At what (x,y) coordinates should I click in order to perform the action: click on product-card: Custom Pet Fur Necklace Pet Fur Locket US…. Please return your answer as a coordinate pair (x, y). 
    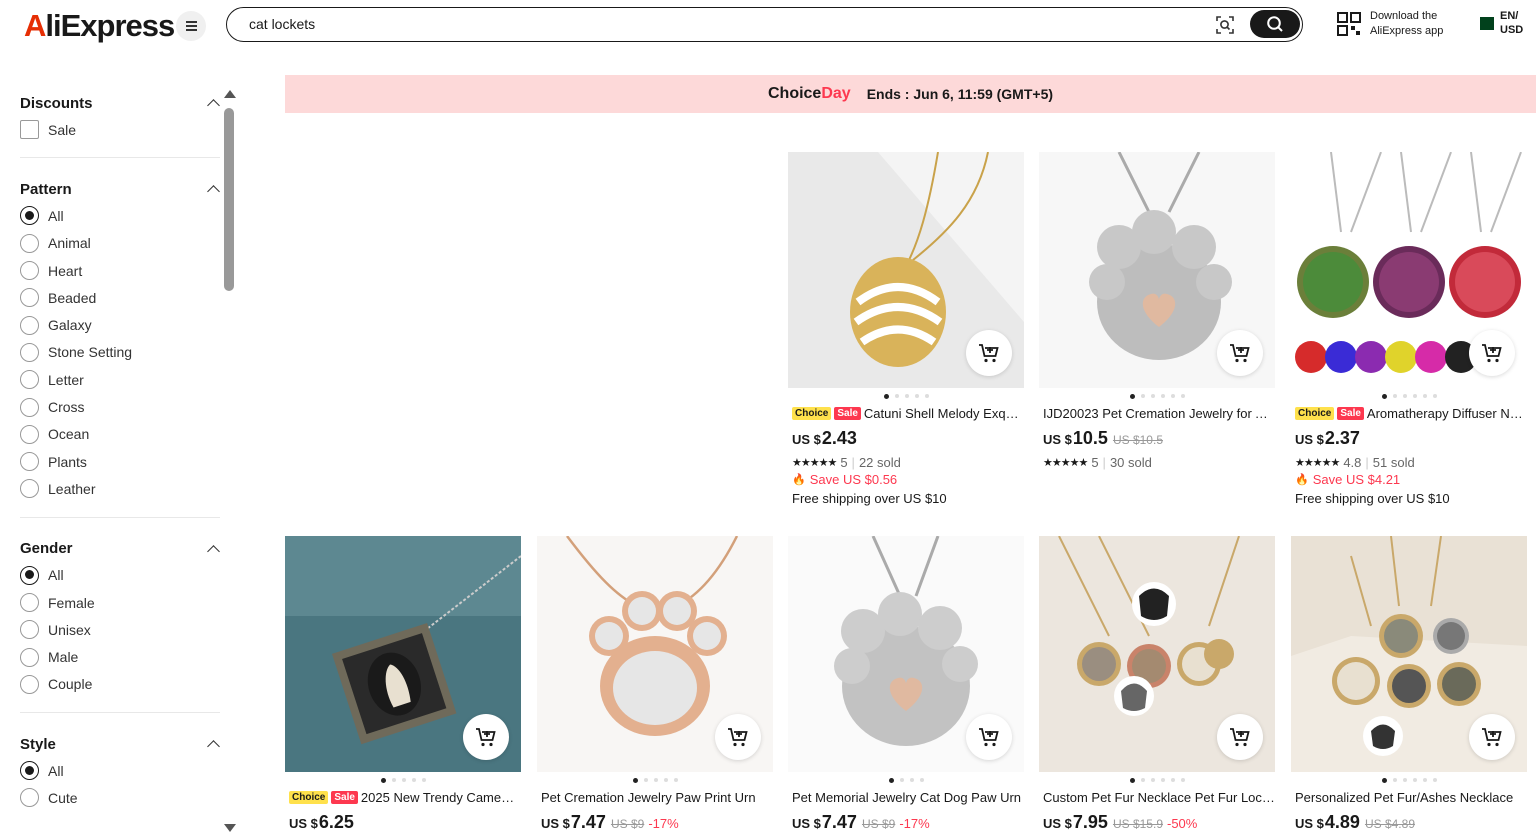
    Looking at the image, I should click on (1157, 685).